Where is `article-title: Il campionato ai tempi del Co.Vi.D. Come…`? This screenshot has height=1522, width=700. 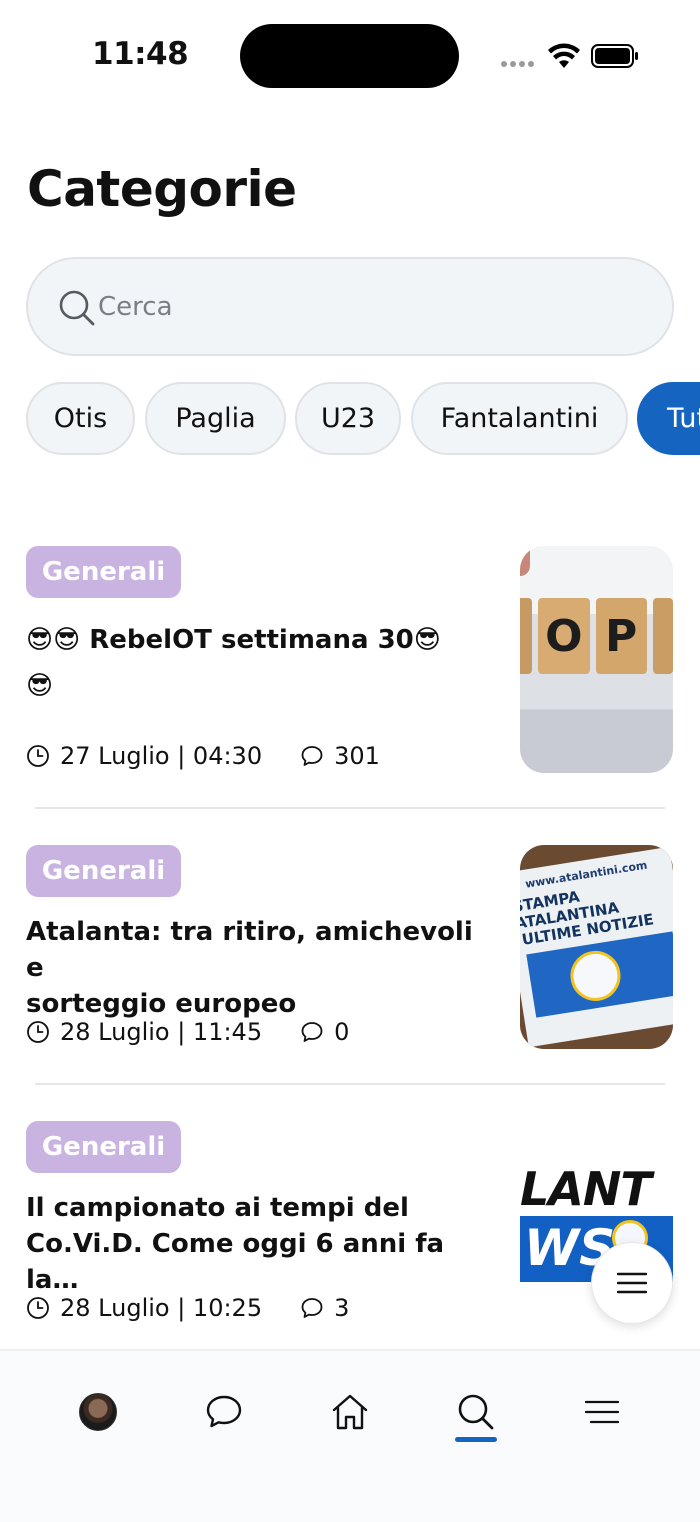
article-title: Il campionato ai tempi del Co.Vi.D. Come… is located at coordinates (260, 1244).